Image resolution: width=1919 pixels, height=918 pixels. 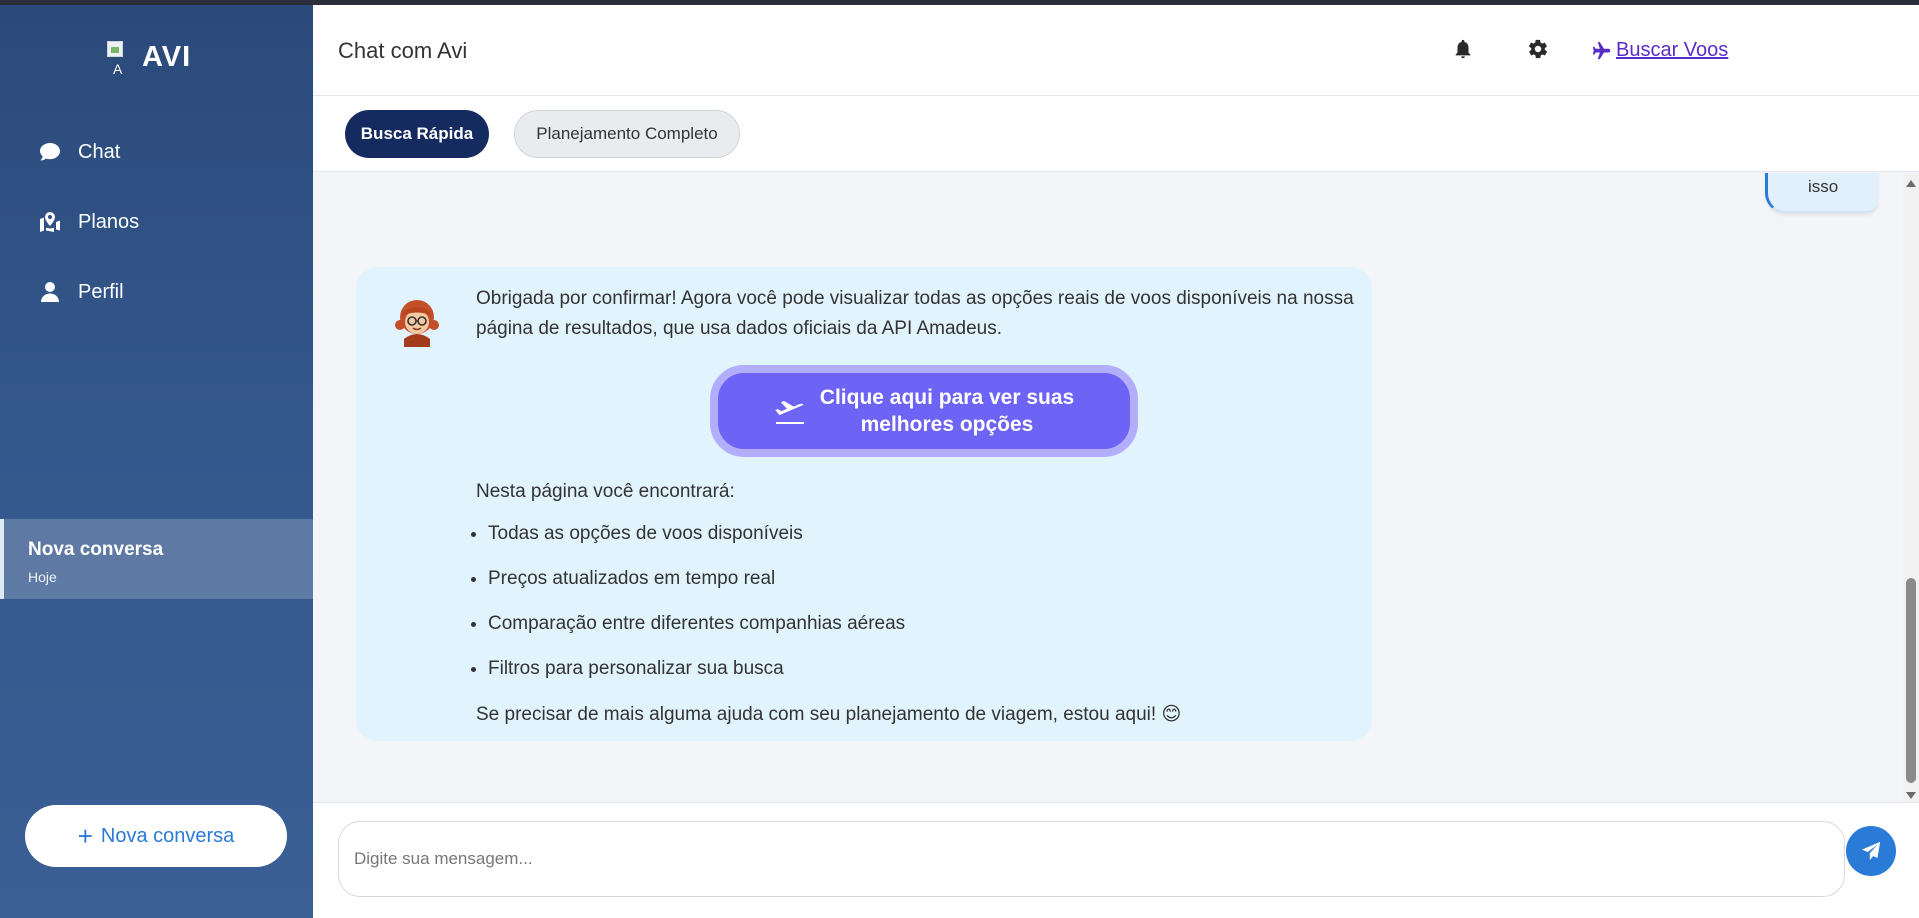 I want to click on search-flights-link: Buscar Voos, so click(x=1659, y=50).